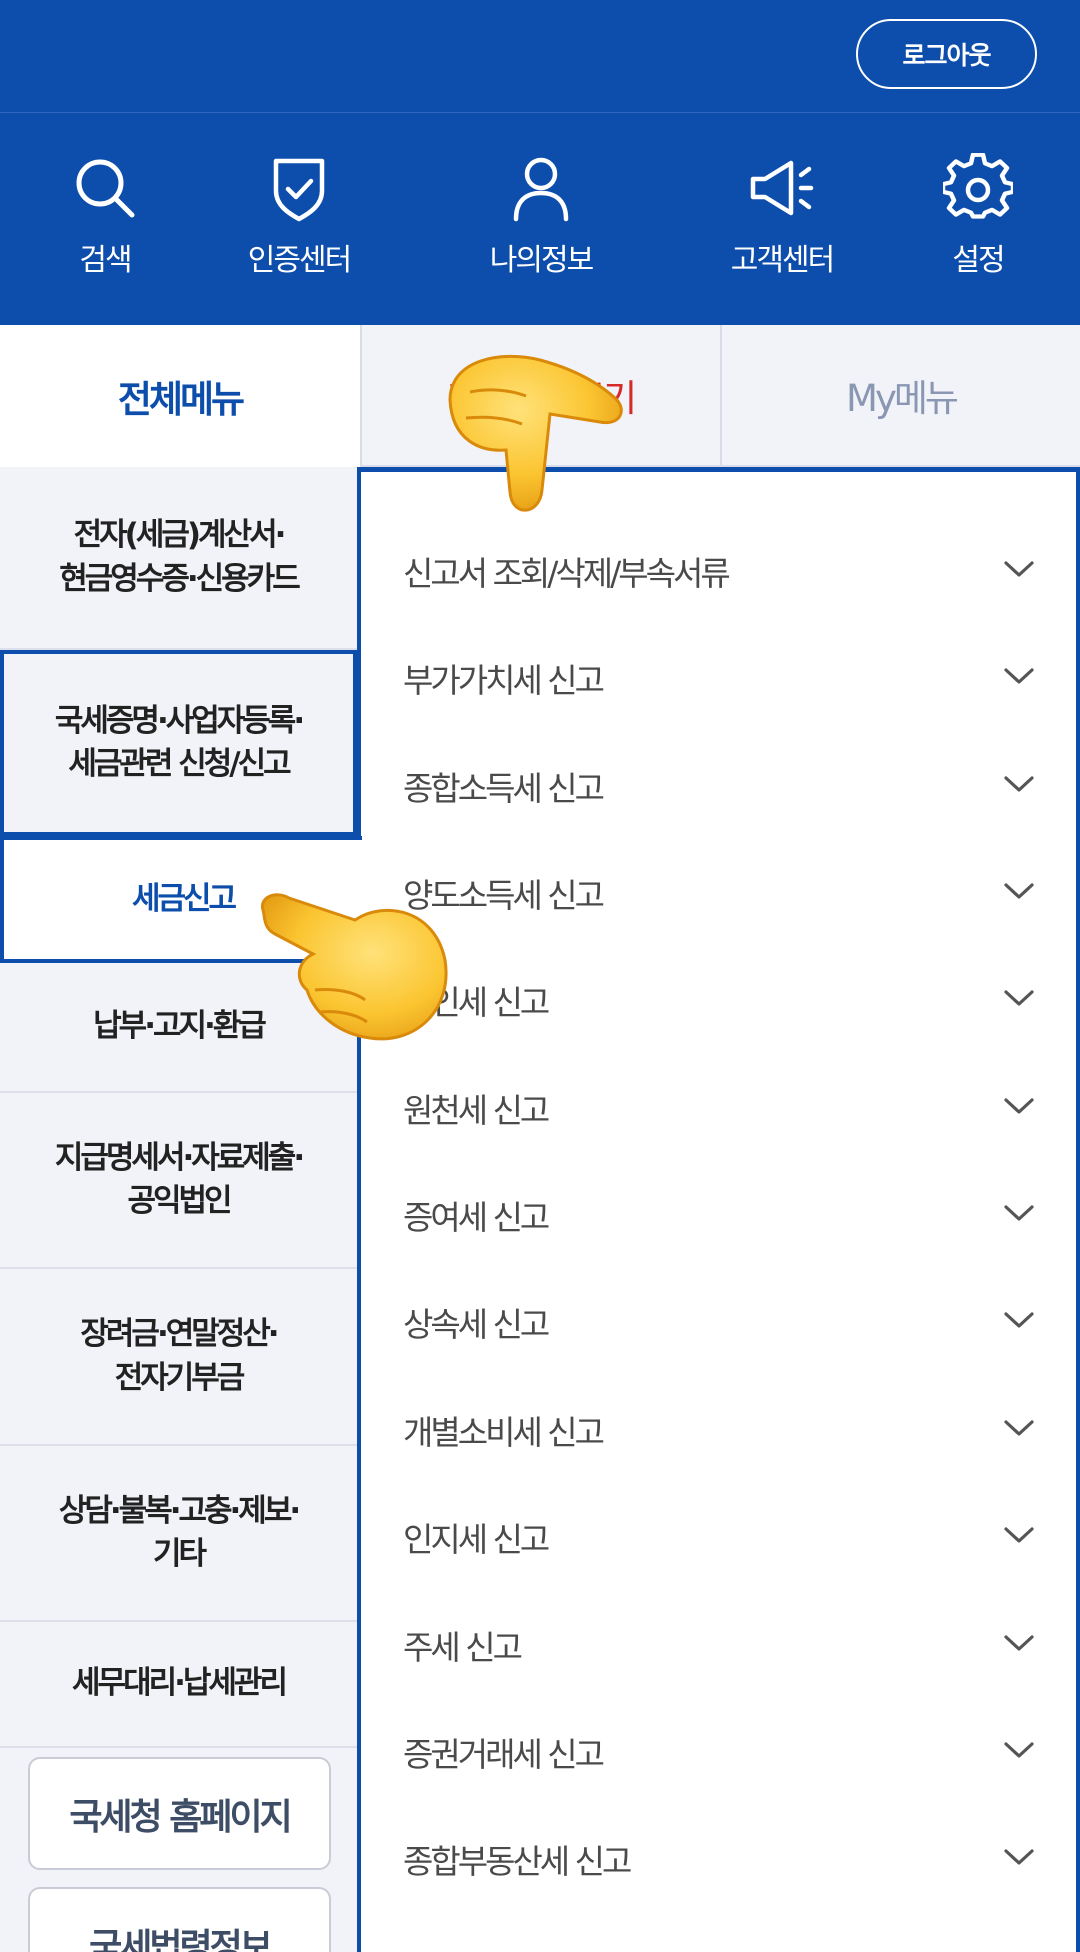 The width and height of the screenshot is (1080, 1952). Describe the element at coordinates (476, 1324) in the screenshot. I see `submenu-item-label: 상속세 신고` at that location.